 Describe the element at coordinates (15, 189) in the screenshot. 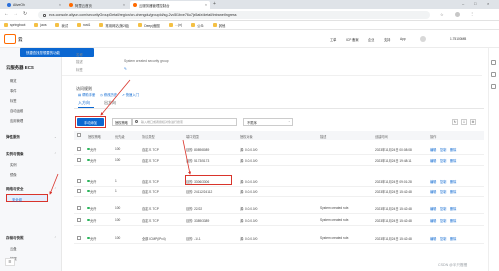

I see `sidebar-group-network: 网络与安全` at that location.